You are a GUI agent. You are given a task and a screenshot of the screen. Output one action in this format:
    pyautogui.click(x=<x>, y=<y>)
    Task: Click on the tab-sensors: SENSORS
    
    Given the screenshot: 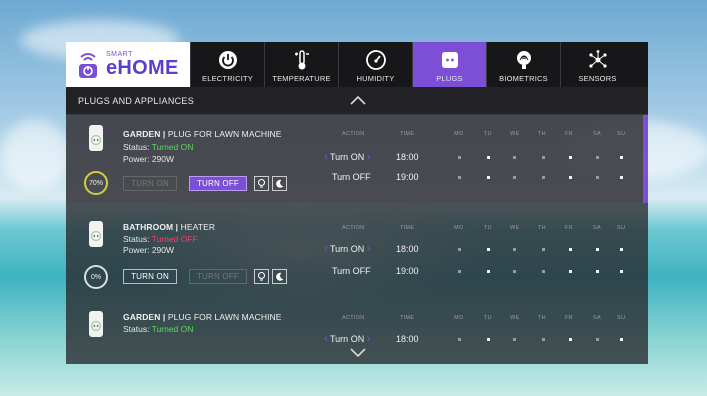 What is the action you would take?
    pyautogui.click(x=597, y=64)
    